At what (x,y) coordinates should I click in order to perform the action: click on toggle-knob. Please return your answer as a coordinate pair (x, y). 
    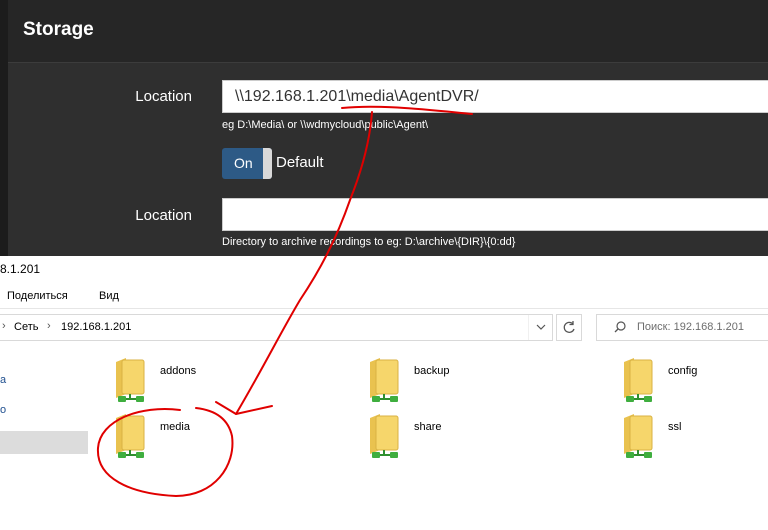
    Looking at the image, I should click on (267, 163).